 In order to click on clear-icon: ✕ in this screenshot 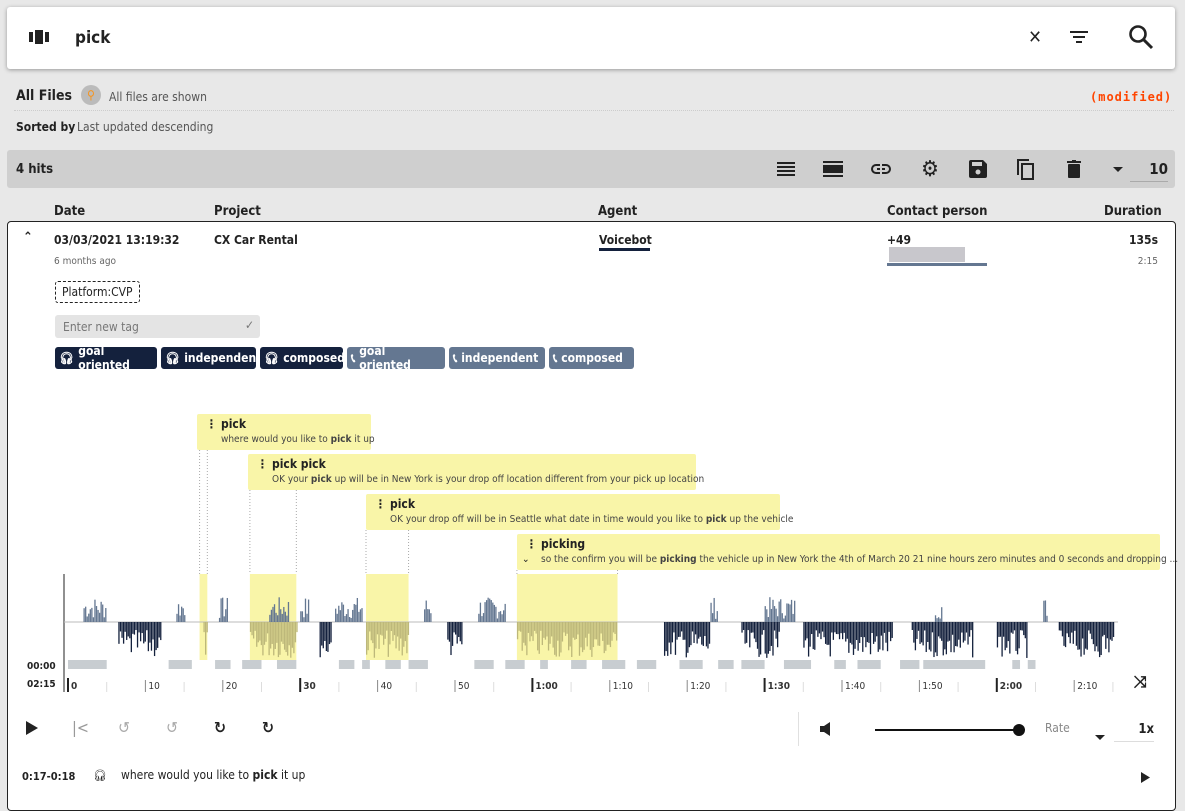, I will do `click(1035, 37)`.